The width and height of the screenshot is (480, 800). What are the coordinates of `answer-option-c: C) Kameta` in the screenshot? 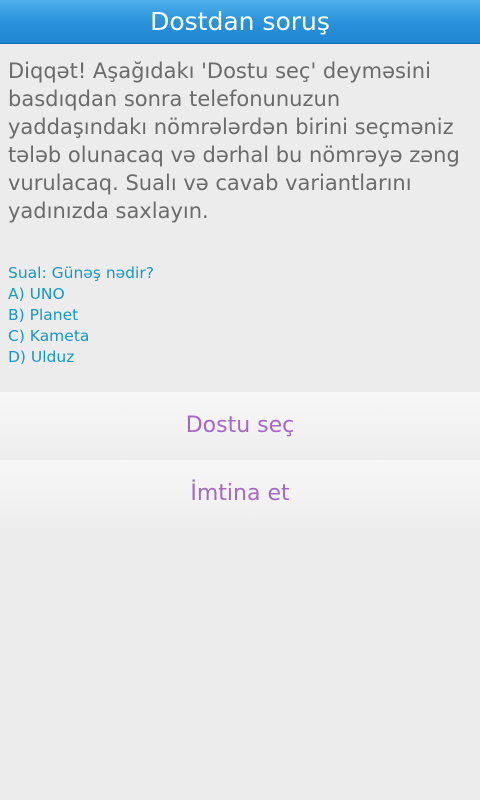 It's located at (49, 336).